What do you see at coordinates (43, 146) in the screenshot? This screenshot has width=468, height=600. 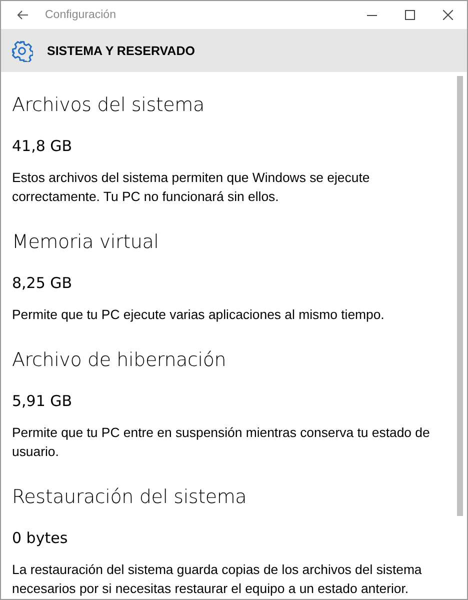 I see `size-value: 41,8 GB` at bounding box center [43, 146].